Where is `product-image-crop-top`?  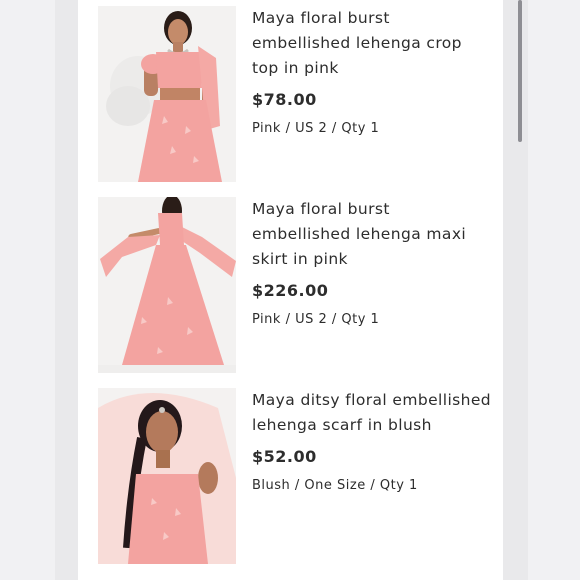 product-image-crop-top is located at coordinates (167, 94).